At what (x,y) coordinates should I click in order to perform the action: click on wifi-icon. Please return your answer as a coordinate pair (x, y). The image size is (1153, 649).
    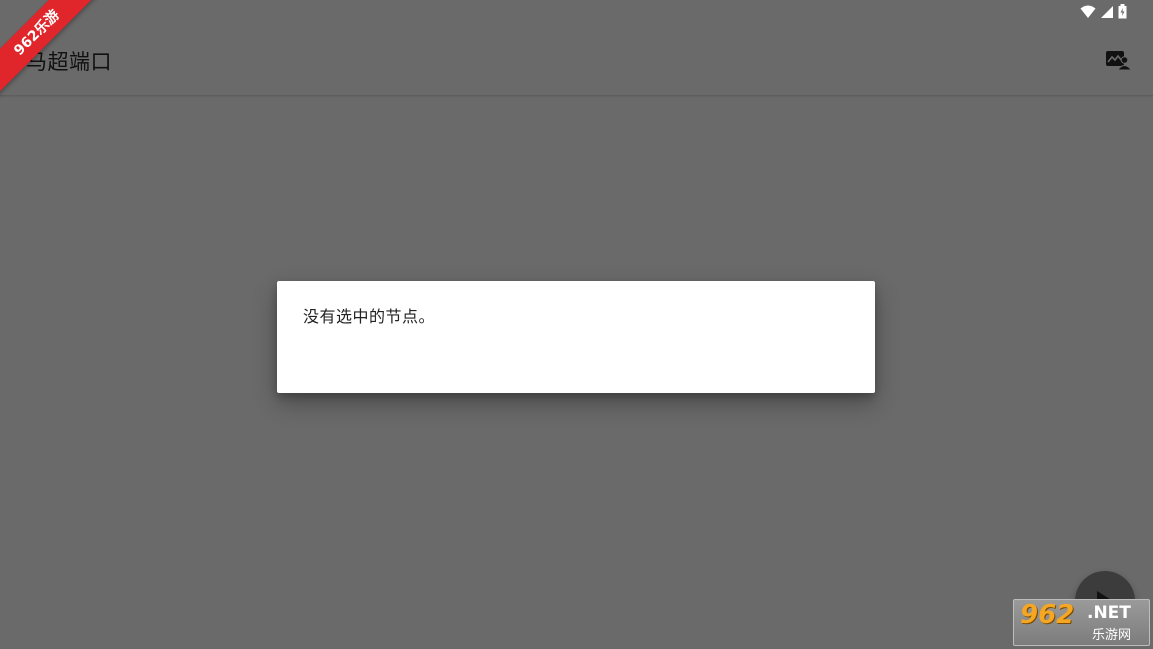
    Looking at the image, I should click on (1088, 11).